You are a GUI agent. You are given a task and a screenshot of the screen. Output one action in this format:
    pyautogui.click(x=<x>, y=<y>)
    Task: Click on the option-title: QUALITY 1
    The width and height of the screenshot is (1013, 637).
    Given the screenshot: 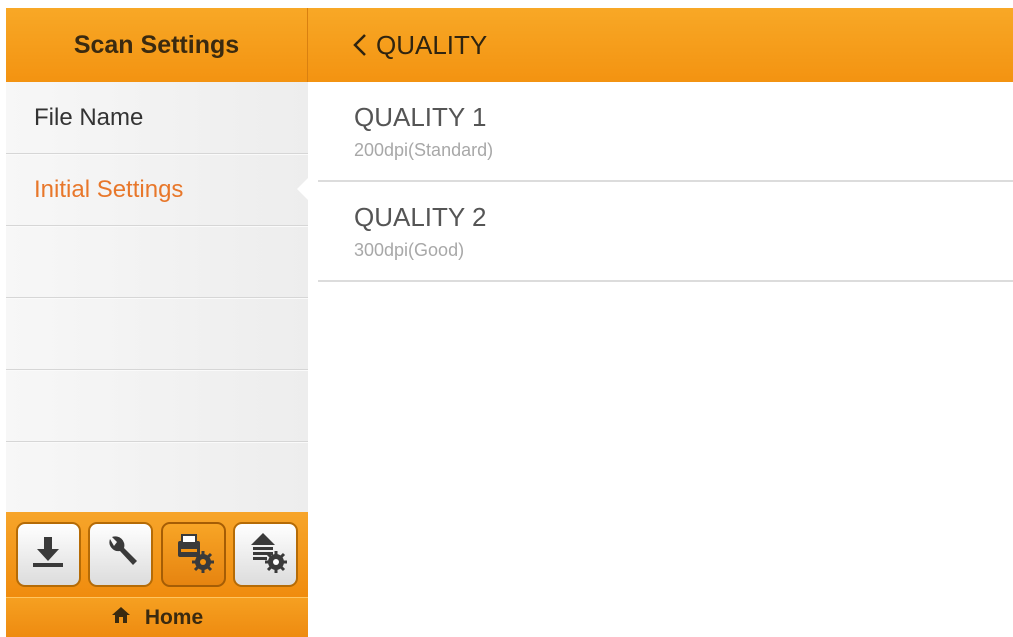 What is the action you would take?
    pyautogui.click(x=420, y=117)
    